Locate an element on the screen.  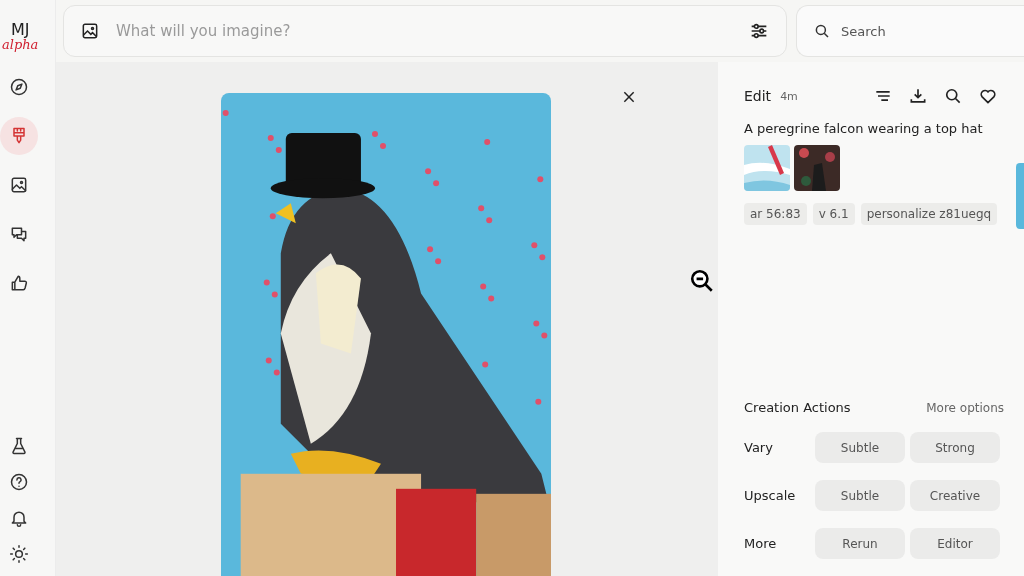
search-input: Search is located at coordinates (931, 31).